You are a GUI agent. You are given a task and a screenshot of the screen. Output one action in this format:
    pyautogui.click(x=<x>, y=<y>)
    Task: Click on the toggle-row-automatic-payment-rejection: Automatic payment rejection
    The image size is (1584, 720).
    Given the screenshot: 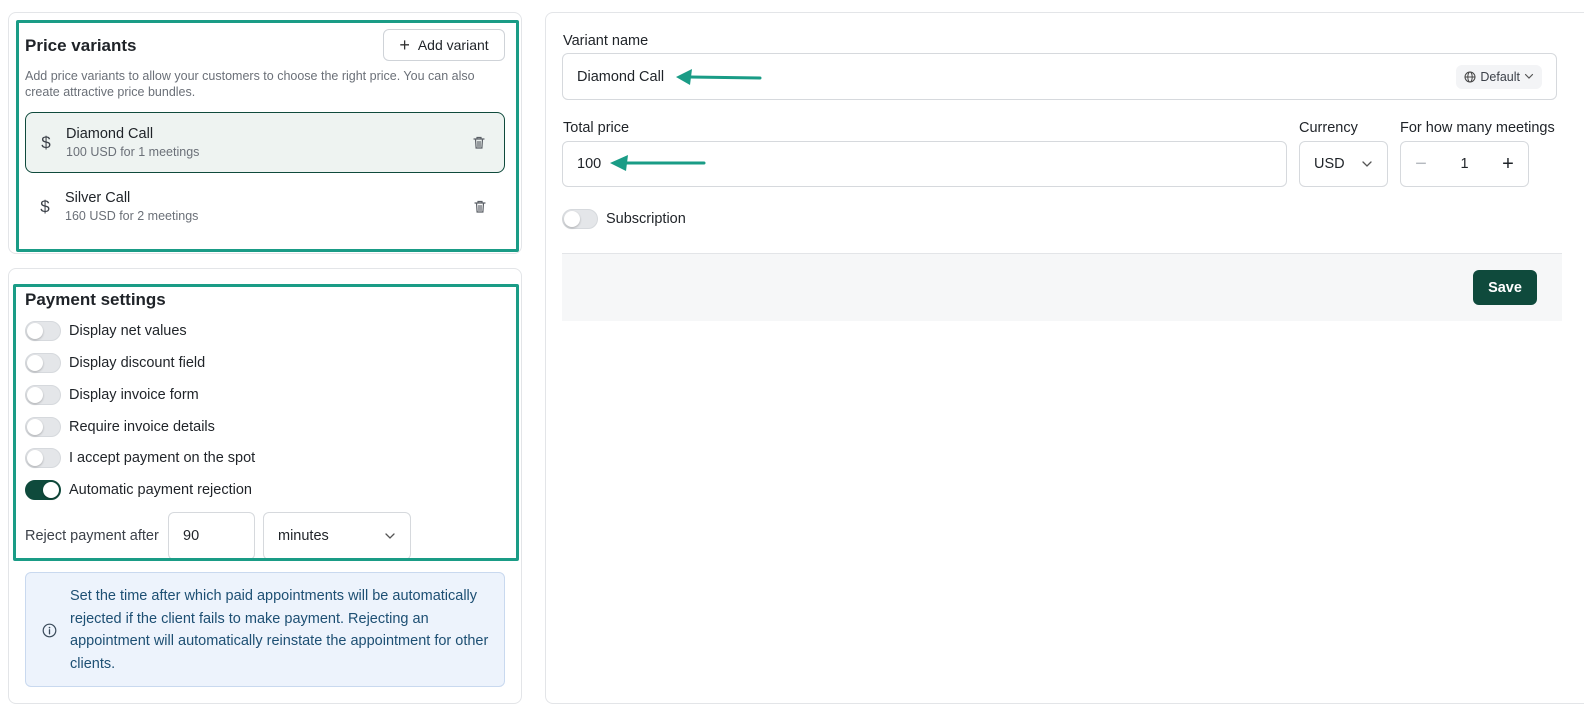 What is the action you would take?
    pyautogui.click(x=138, y=490)
    